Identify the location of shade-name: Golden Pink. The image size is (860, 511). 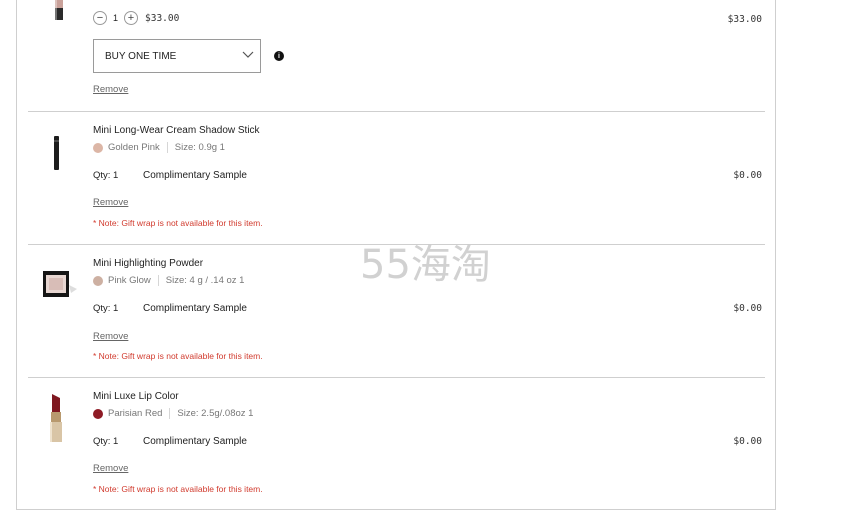
(134, 147).